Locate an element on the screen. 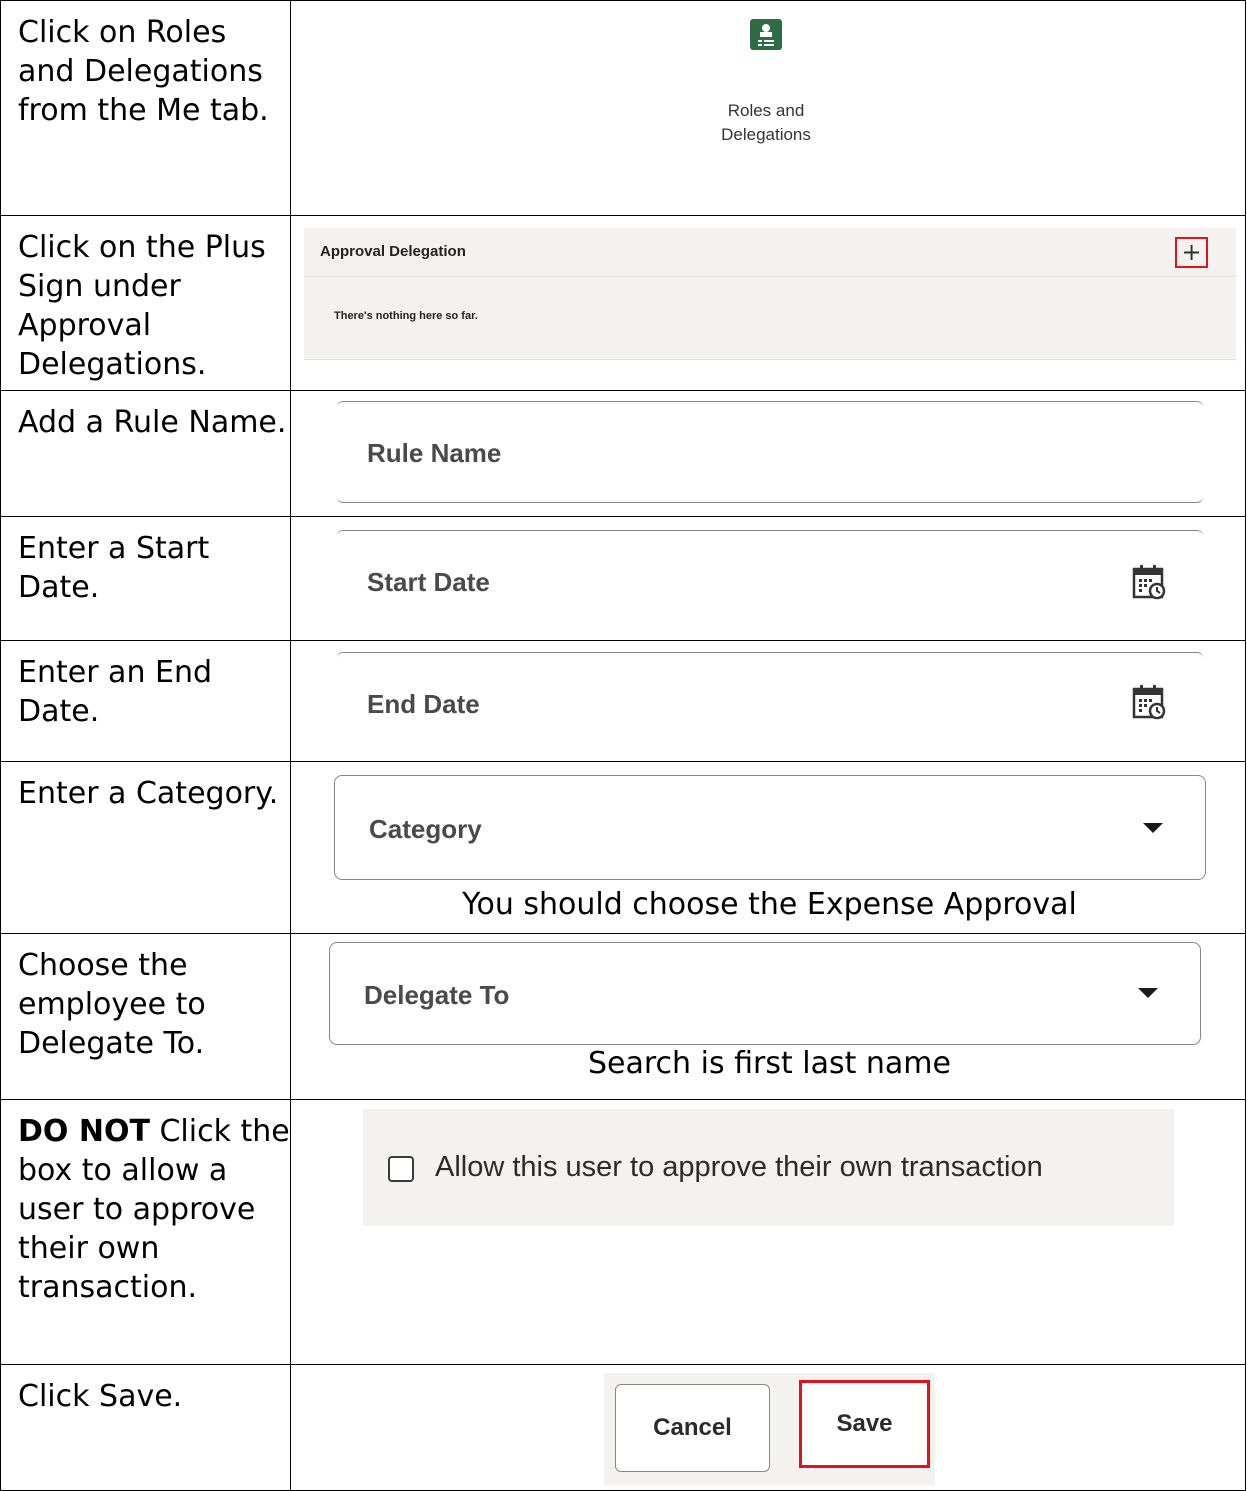 The width and height of the screenshot is (1247, 1491). screenshot-cell: Delegate To Search is first last name is located at coordinates (768, 1016).